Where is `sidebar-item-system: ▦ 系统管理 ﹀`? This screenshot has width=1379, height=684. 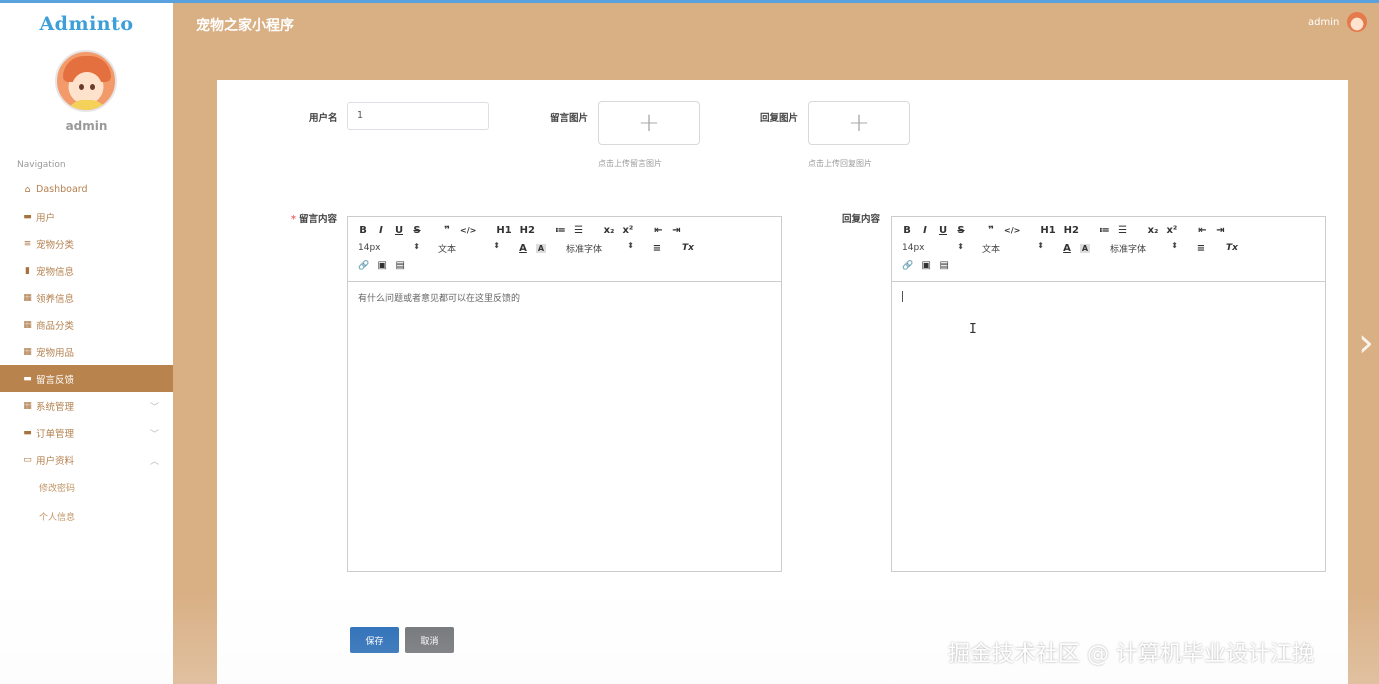
sidebar-item-system: ▦ 系统管理 ﹀ is located at coordinates (86, 405).